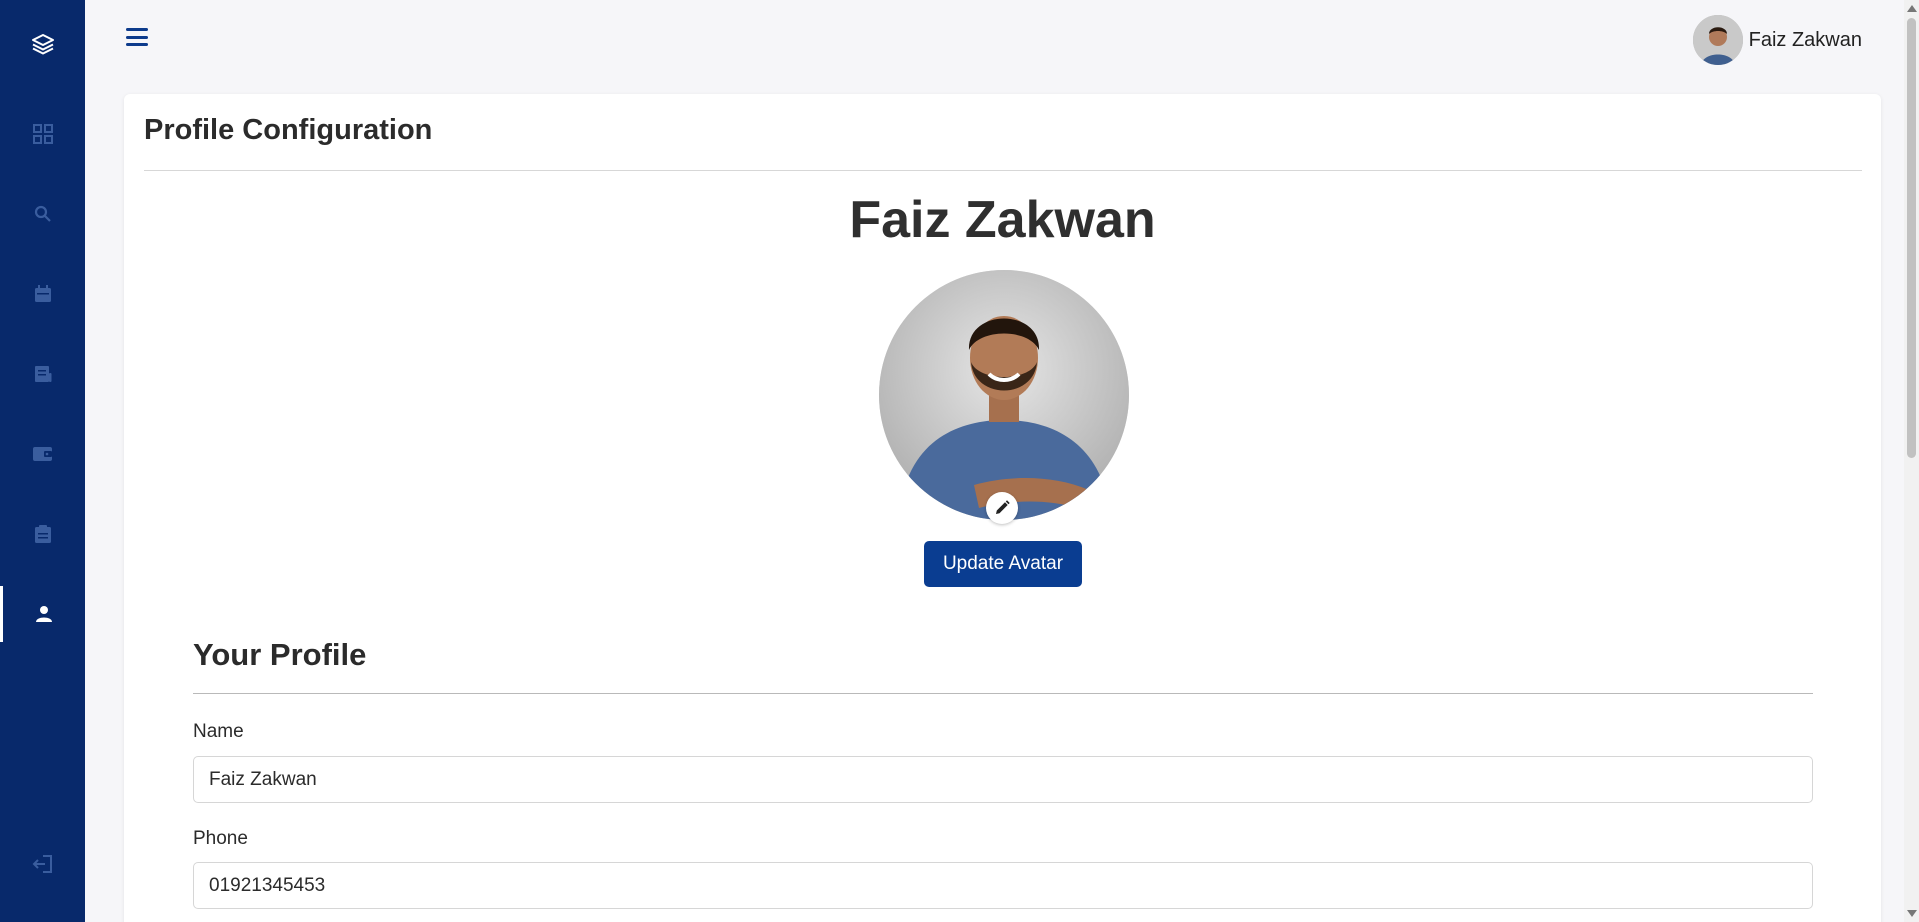  What do you see at coordinates (1003, 170) in the screenshot?
I see `title-divider` at bounding box center [1003, 170].